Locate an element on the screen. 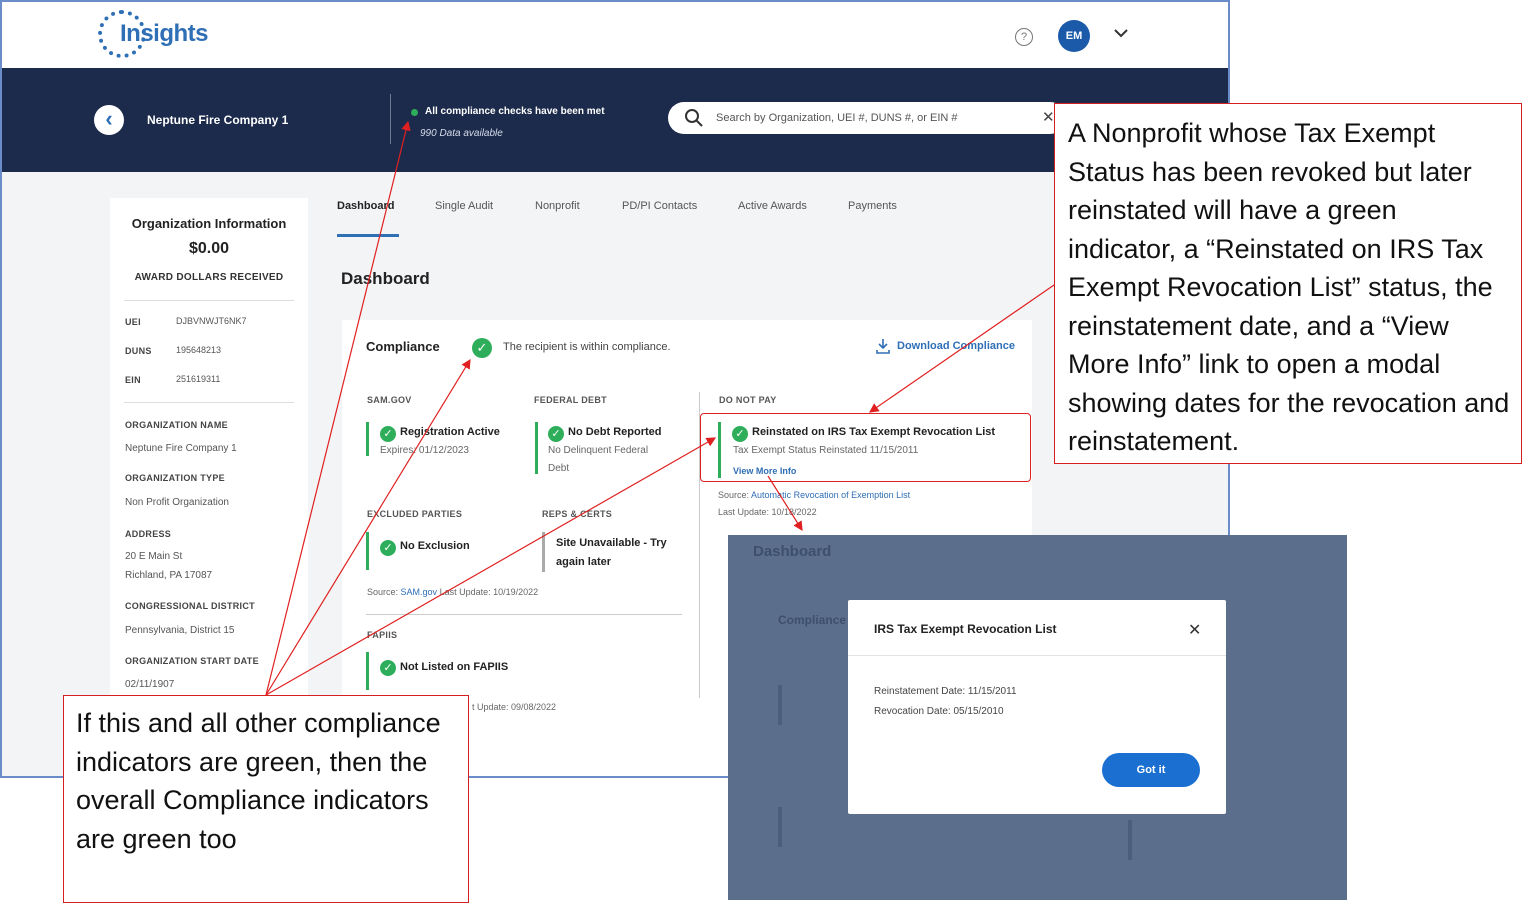 Image resolution: width=1534 pixels, height=914 pixels. bg-dashboard-heading: Dashboard is located at coordinates (792, 551).